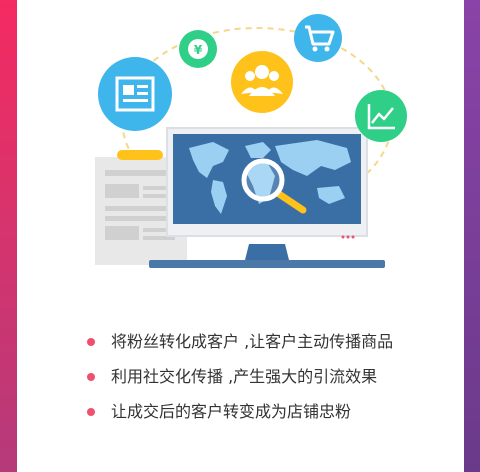  What do you see at coordinates (231, 411) in the screenshot?
I see `feature-text: 让成交后的客户转变成为店铺忠粉` at bounding box center [231, 411].